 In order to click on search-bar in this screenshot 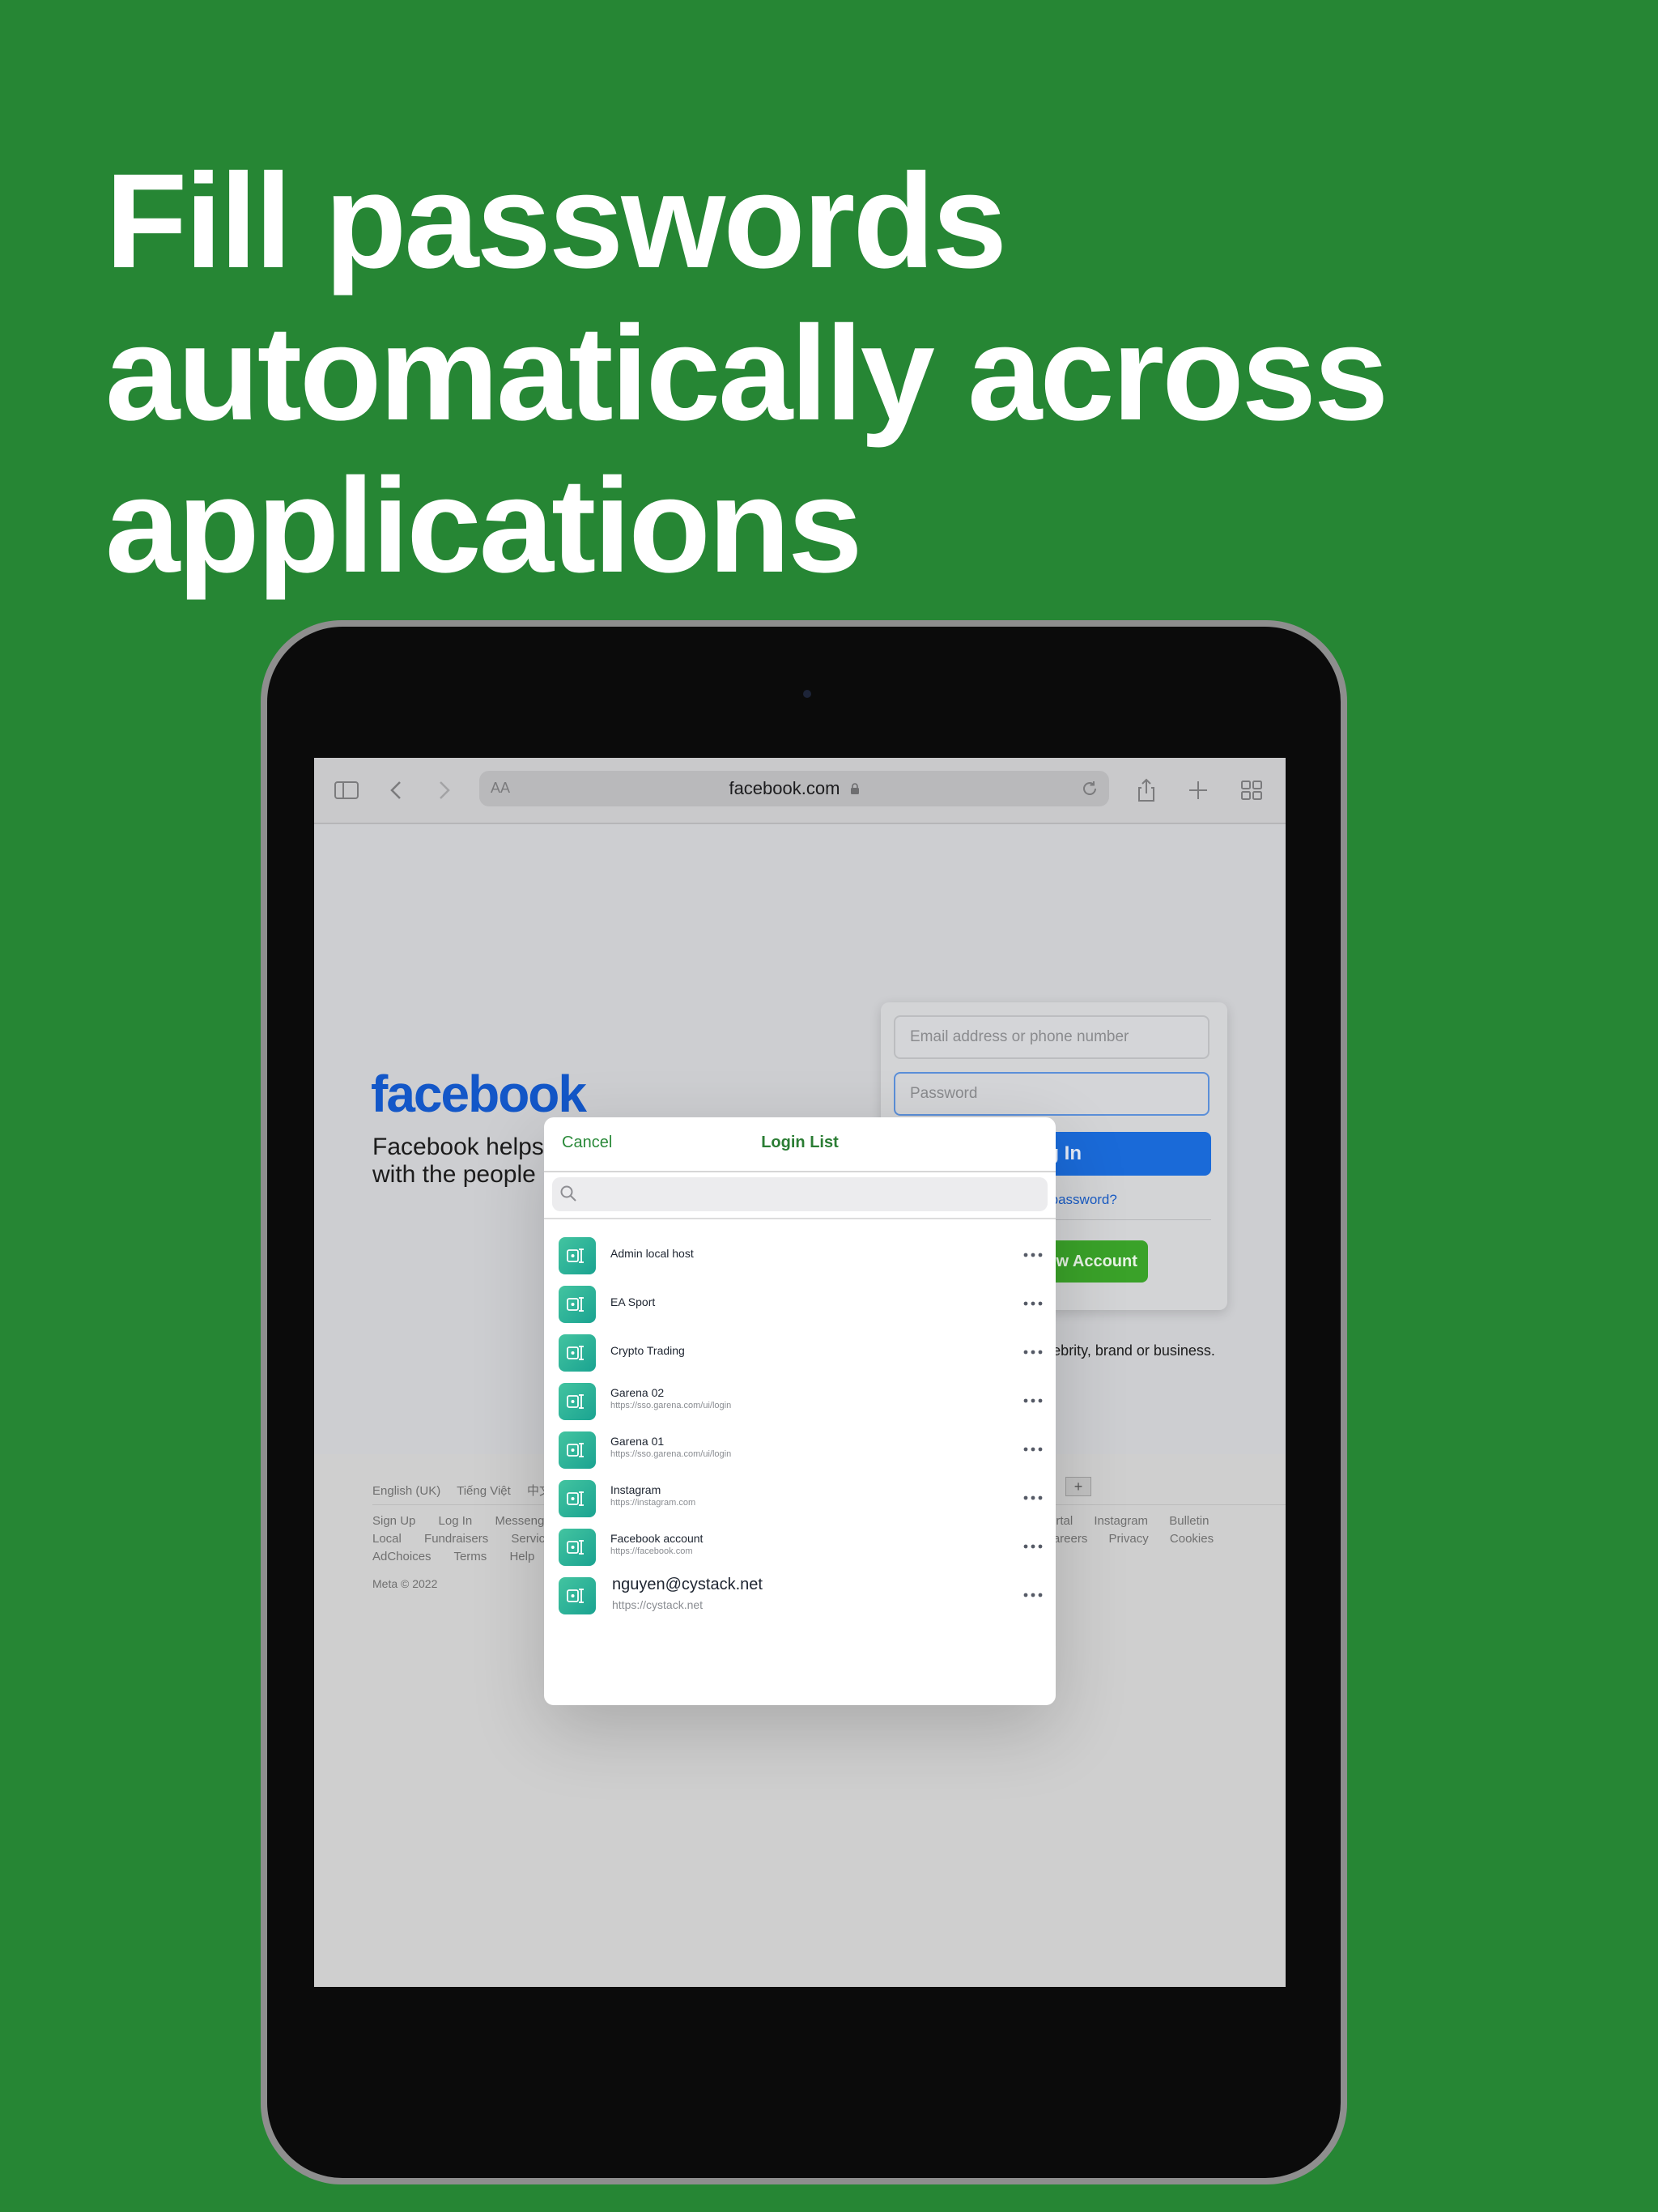, I will do `click(800, 1195)`.